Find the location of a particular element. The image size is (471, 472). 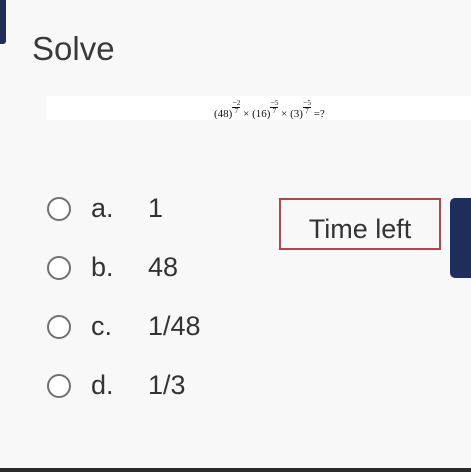

radio-button-d is located at coordinates (59, 386).